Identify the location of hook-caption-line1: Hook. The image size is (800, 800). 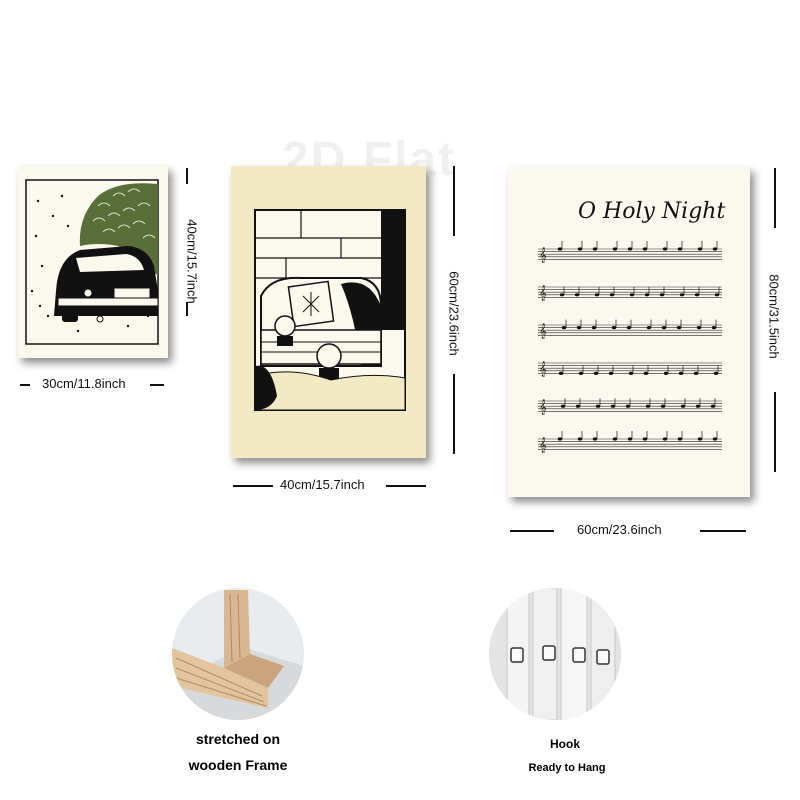
(565, 744).